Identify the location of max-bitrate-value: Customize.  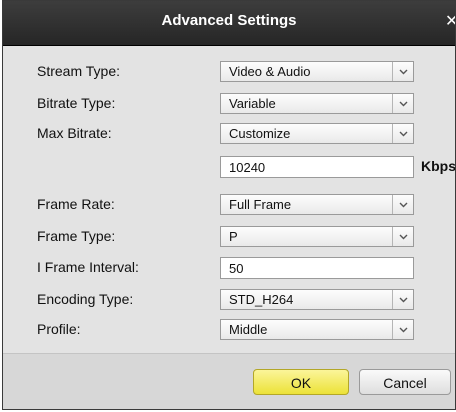
(260, 133).